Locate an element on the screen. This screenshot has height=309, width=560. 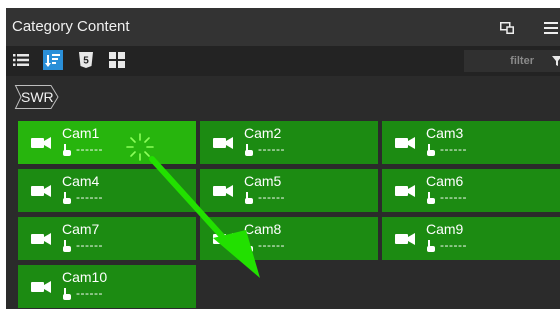
drag-annotation-arrow is located at coordinates (204, 217).